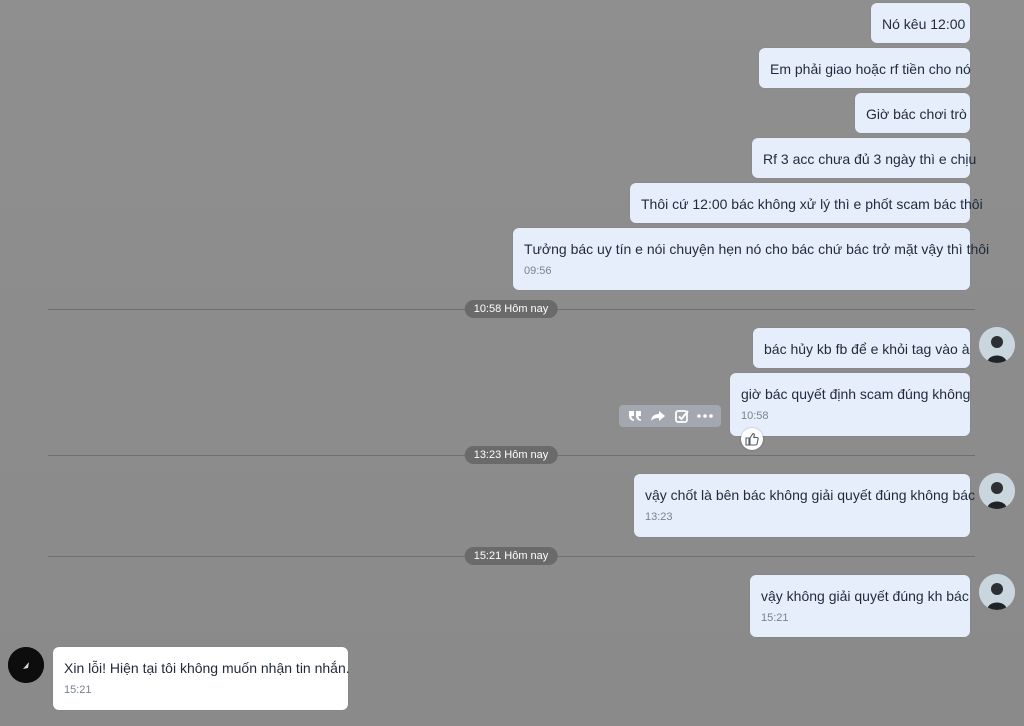  I want to click on message-bubble: Em phải giao hoặc rf tiền cho nó, so click(865, 68).